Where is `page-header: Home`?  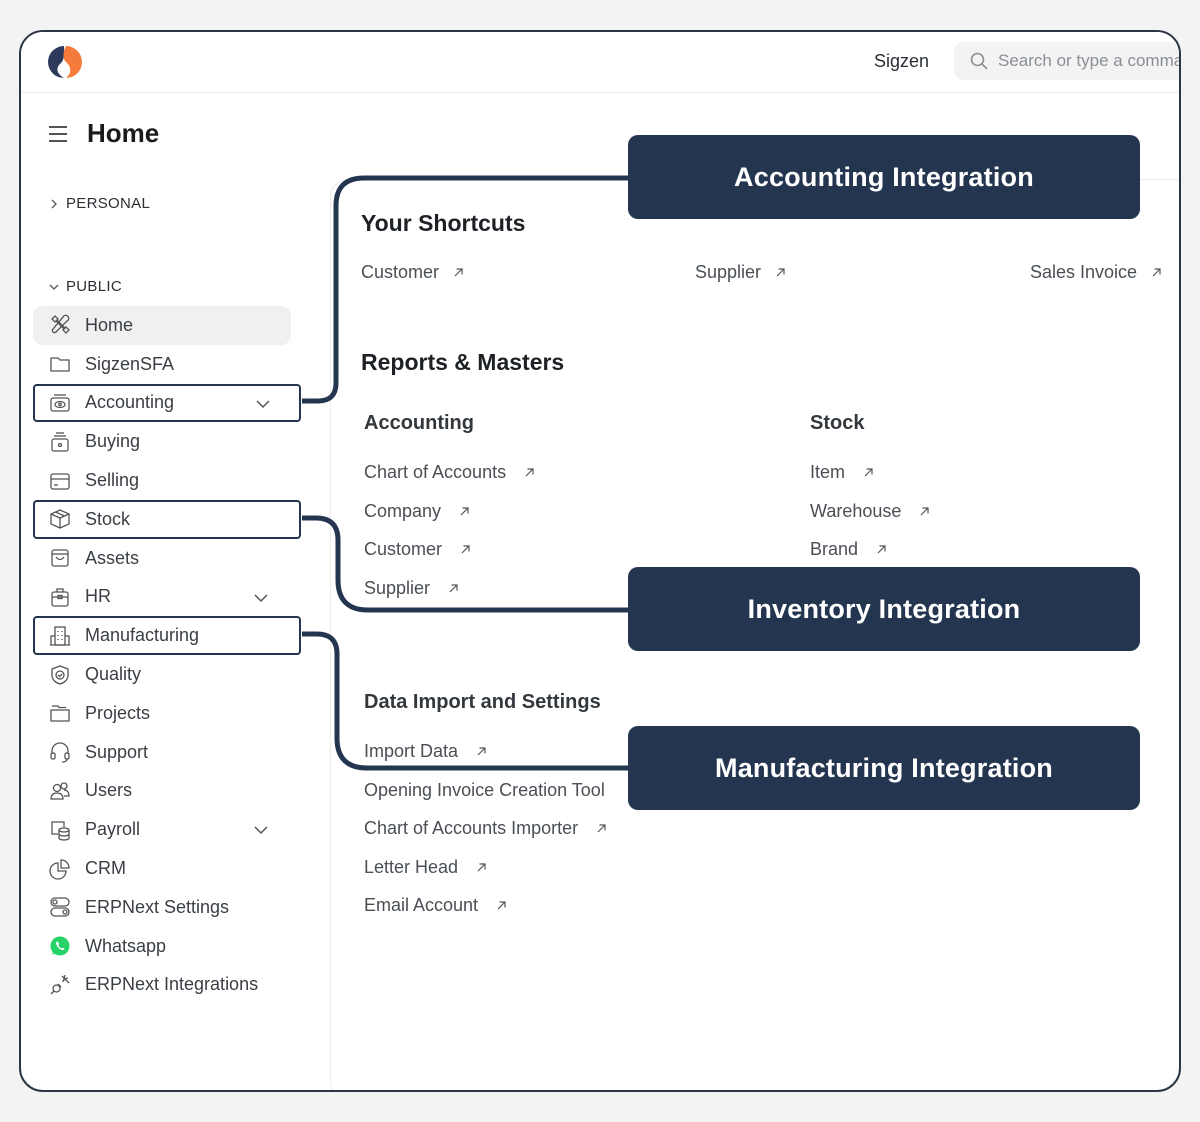
page-header: Home is located at coordinates (103, 133).